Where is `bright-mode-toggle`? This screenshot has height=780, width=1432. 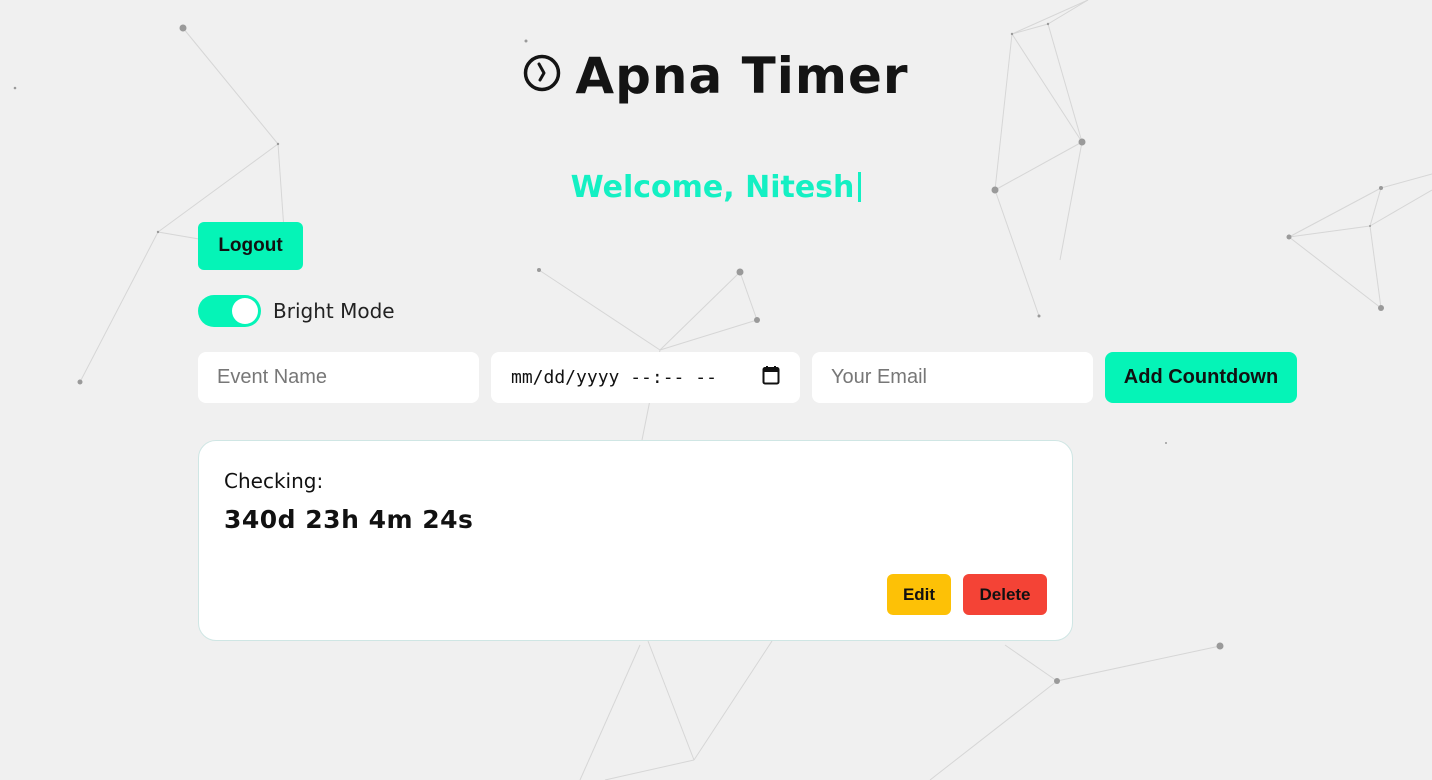 bright-mode-toggle is located at coordinates (229, 311).